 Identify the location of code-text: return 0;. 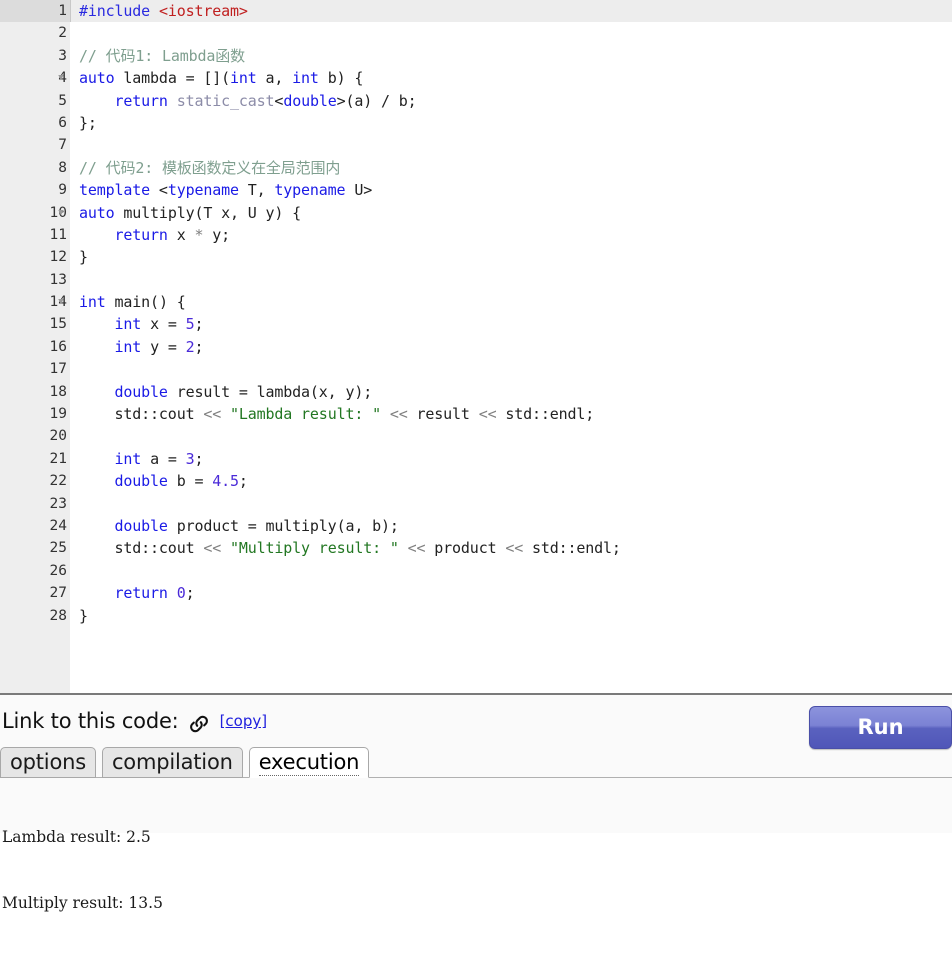
(511, 593).